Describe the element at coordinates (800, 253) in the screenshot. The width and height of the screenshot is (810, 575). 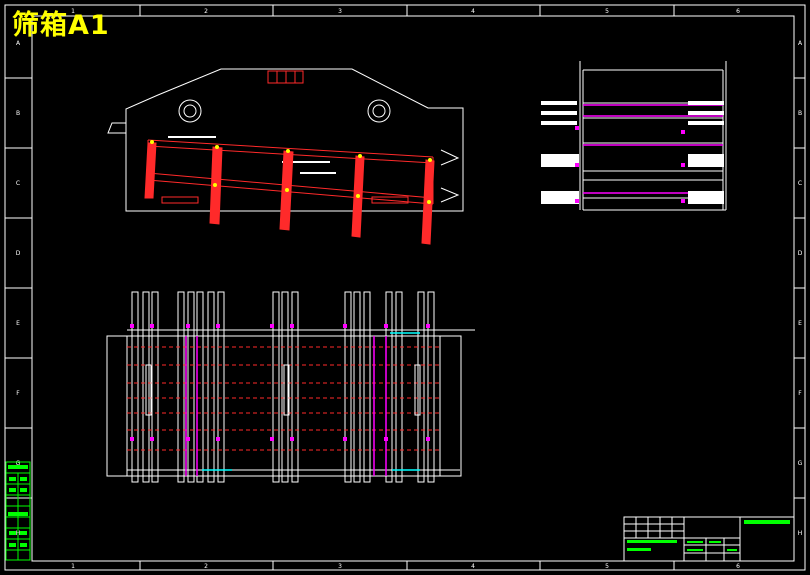
I see `row-label-right: D` at that location.